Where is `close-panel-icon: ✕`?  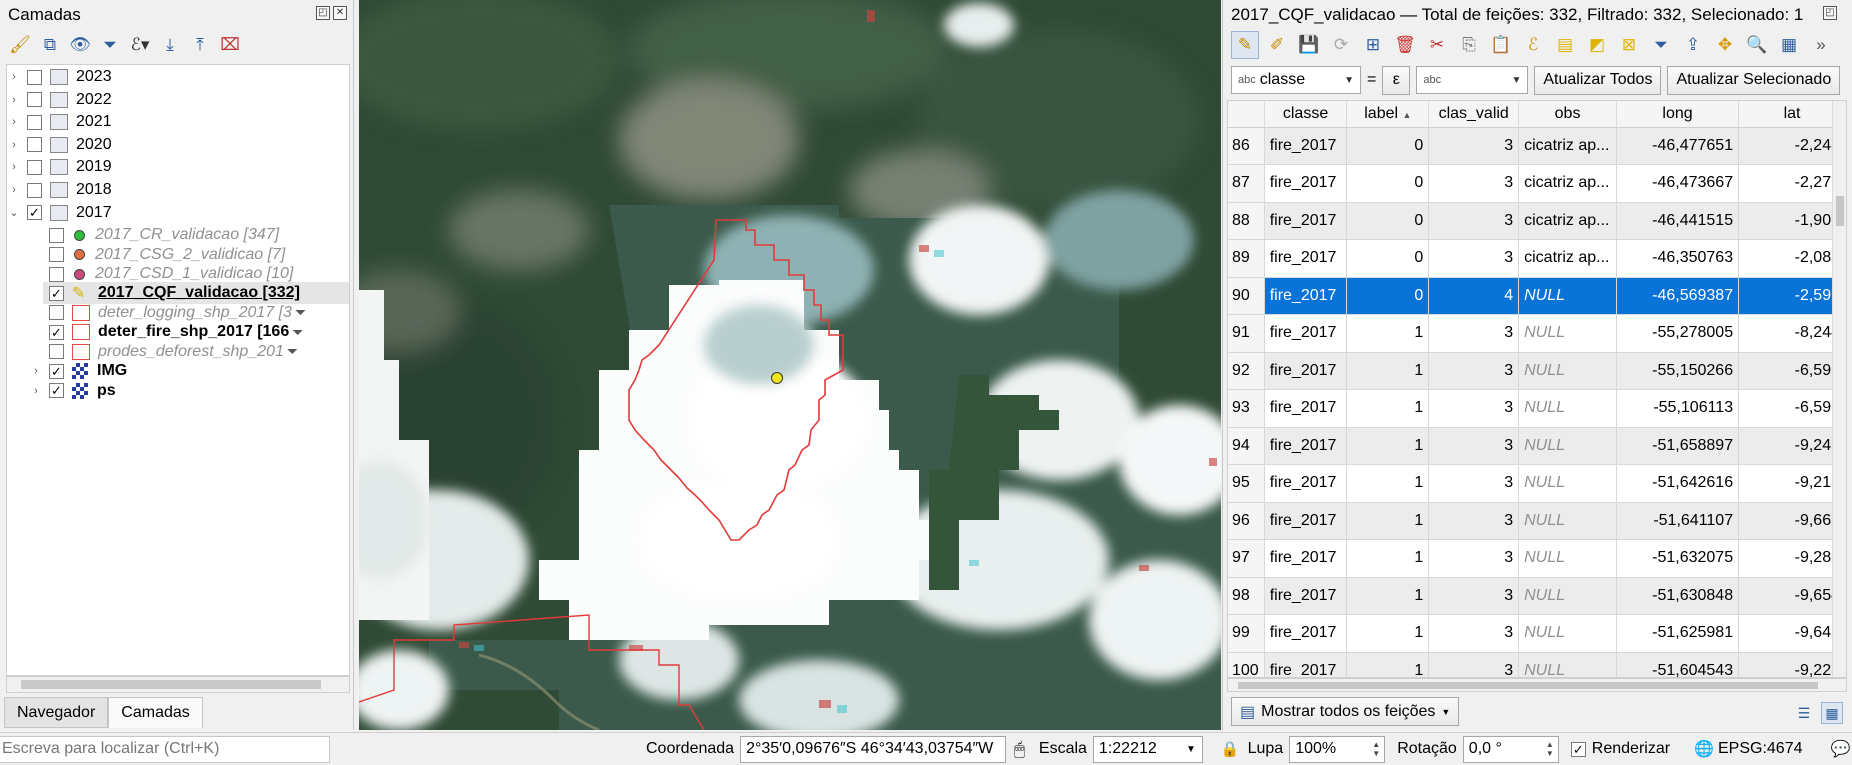
close-panel-icon: ✕ is located at coordinates (340, 13).